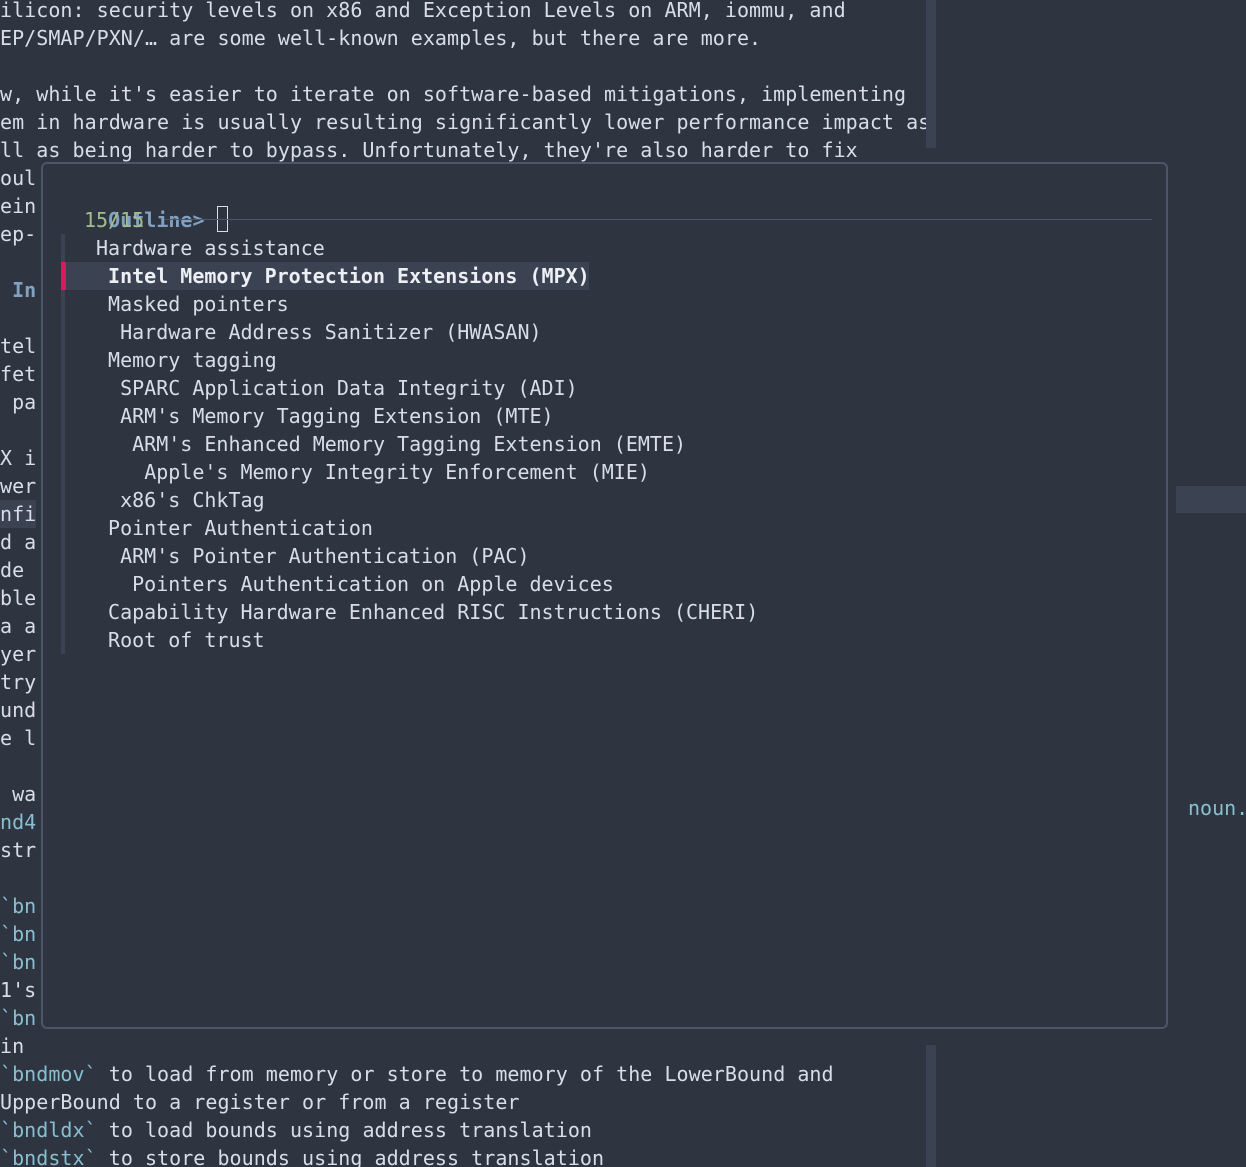 The width and height of the screenshot is (1246, 1167). Describe the element at coordinates (144, 205) in the screenshot. I see `outline-prompt: Outline>` at that location.